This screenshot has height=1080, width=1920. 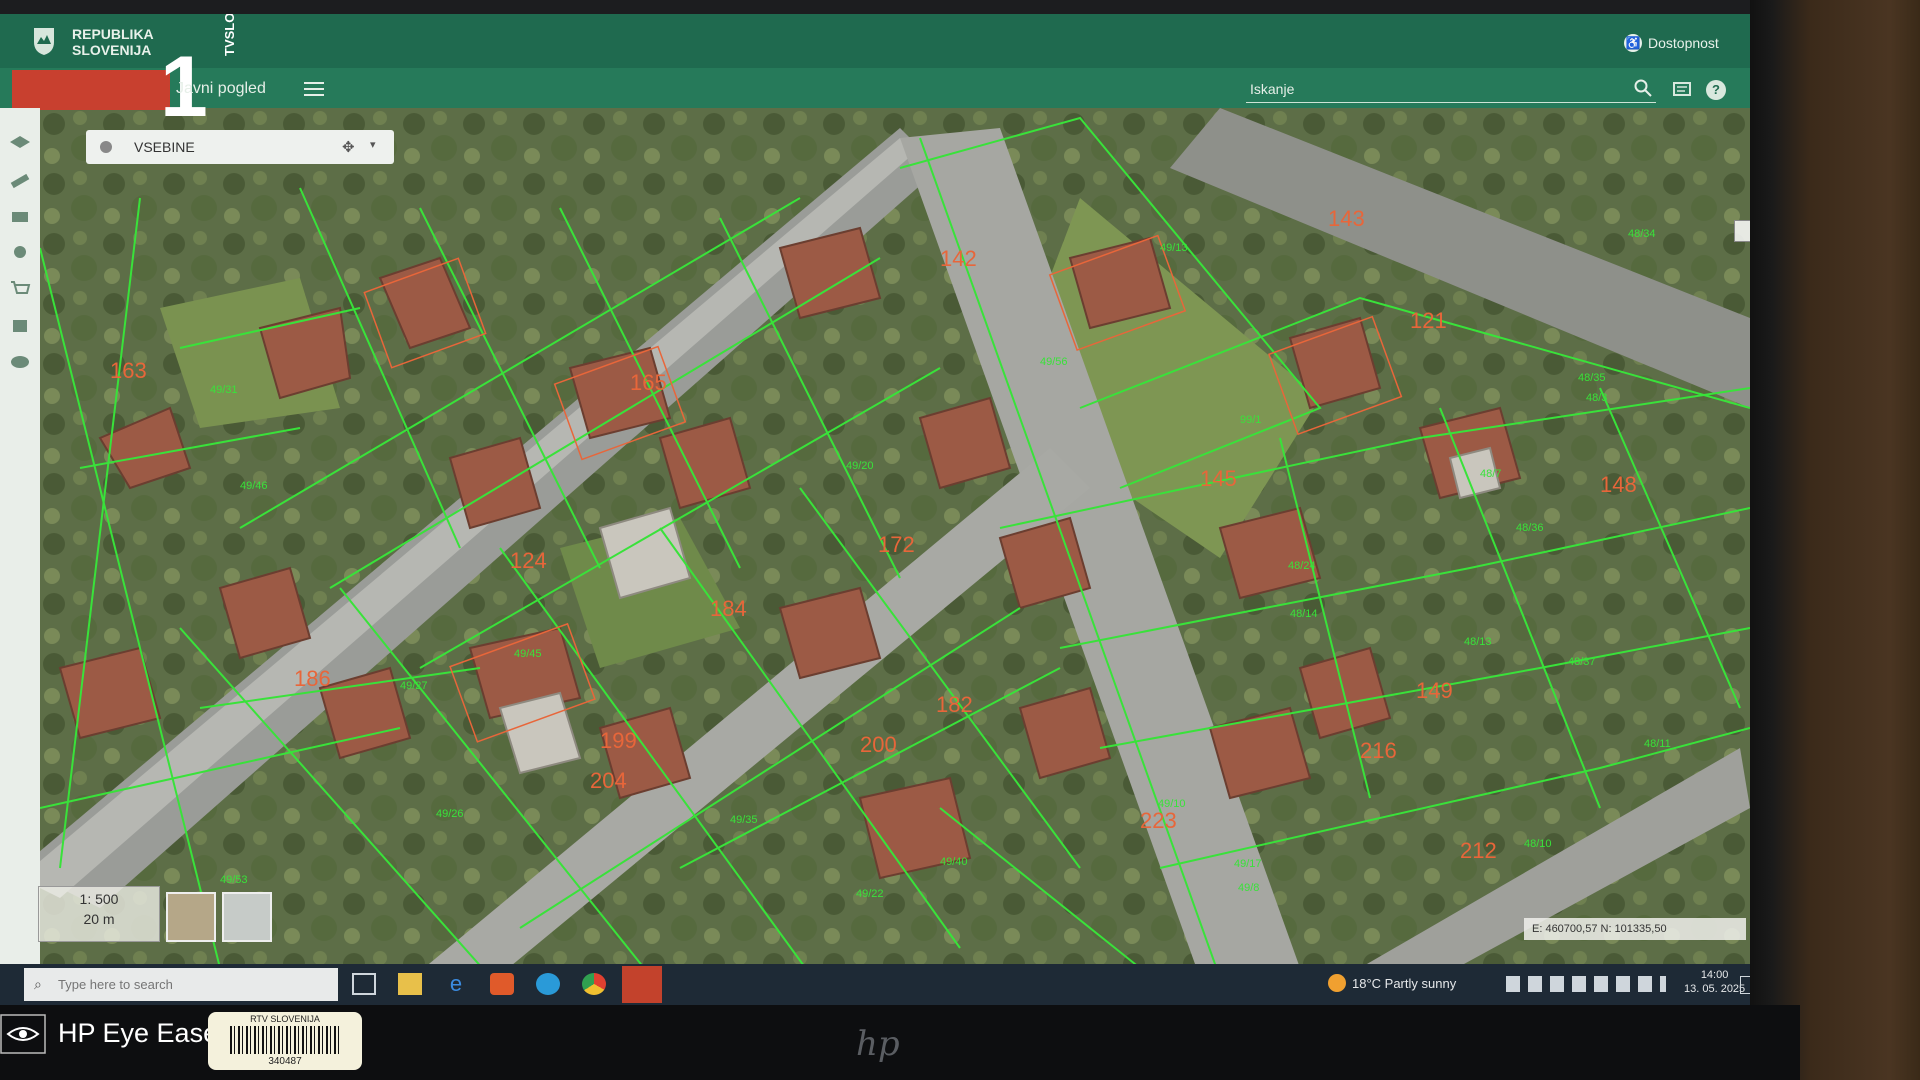 I want to click on background-wall, so click(x=1835, y=540).